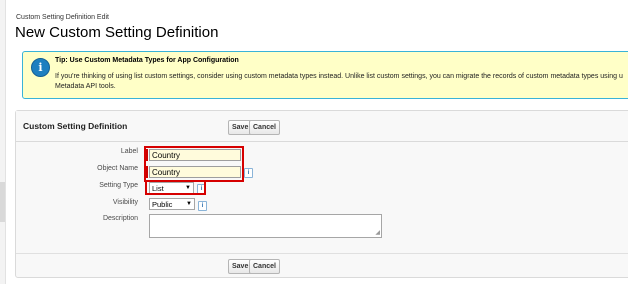 The height and width of the screenshot is (284, 628). What do you see at coordinates (118, 185) in the screenshot?
I see `setting-type-field-label: Setting Type` at bounding box center [118, 185].